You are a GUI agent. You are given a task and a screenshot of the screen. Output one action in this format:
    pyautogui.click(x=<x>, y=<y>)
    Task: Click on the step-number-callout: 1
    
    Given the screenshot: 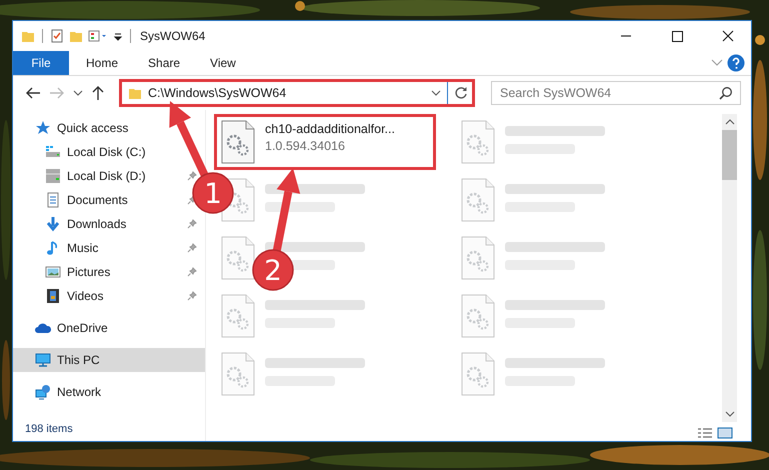 What is the action you would take?
    pyautogui.click(x=213, y=193)
    